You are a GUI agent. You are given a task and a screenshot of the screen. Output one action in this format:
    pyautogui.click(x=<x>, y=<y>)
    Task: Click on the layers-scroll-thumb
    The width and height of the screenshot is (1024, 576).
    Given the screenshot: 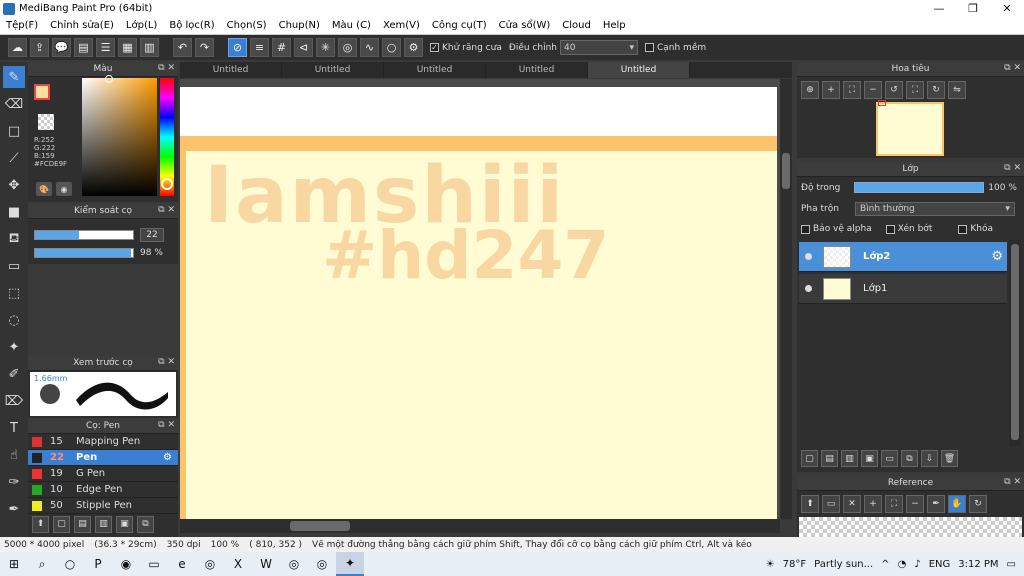 What is the action you would take?
    pyautogui.click(x=1015, y=342)
    